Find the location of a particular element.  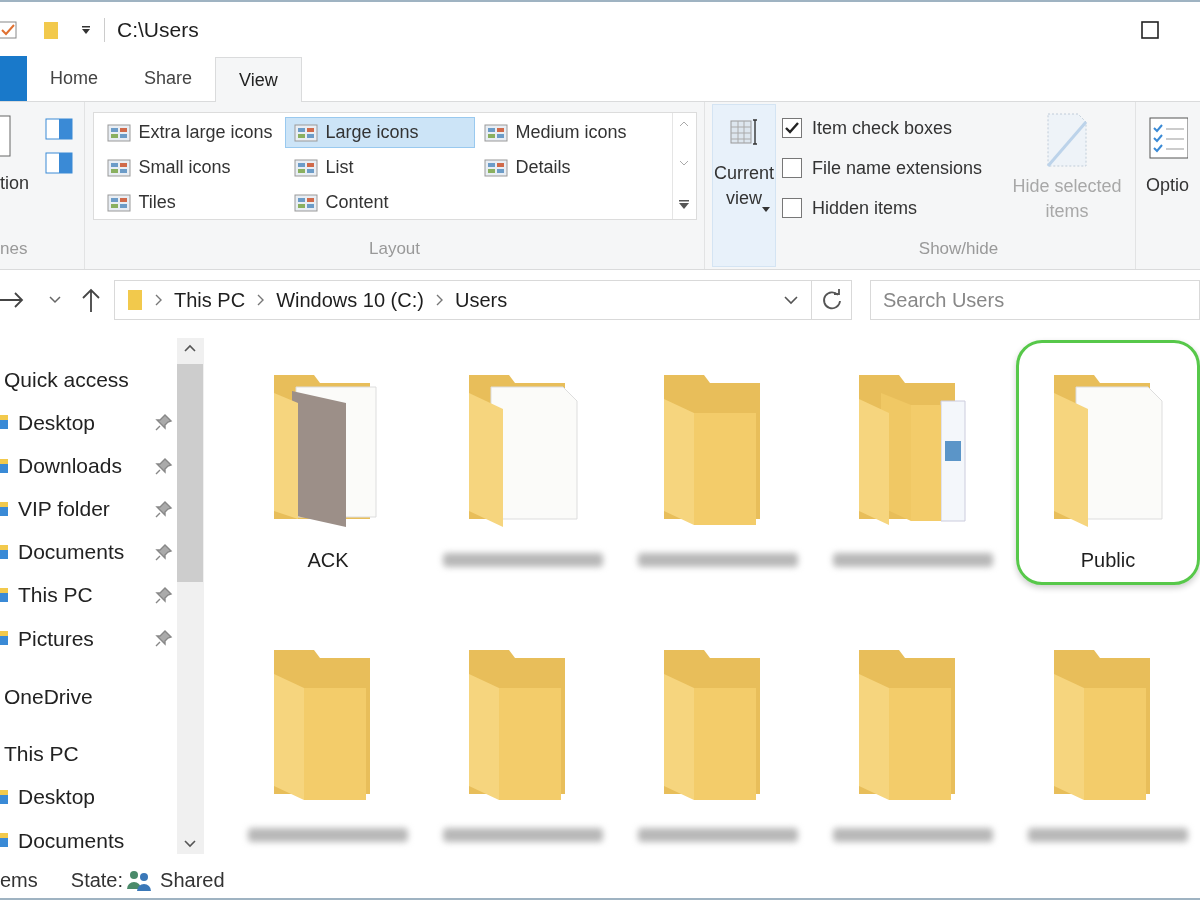

group-label: nes is located at coordinates (14, 248).